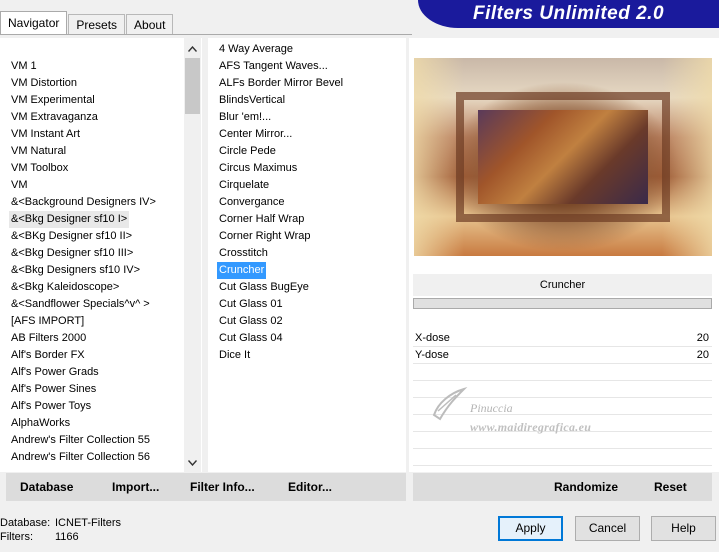 This screenshot has width=719, height=552. Describe the element at coordinates (39, 168) in the screenshot. I see `category-item: VM Toolbox` at that location.